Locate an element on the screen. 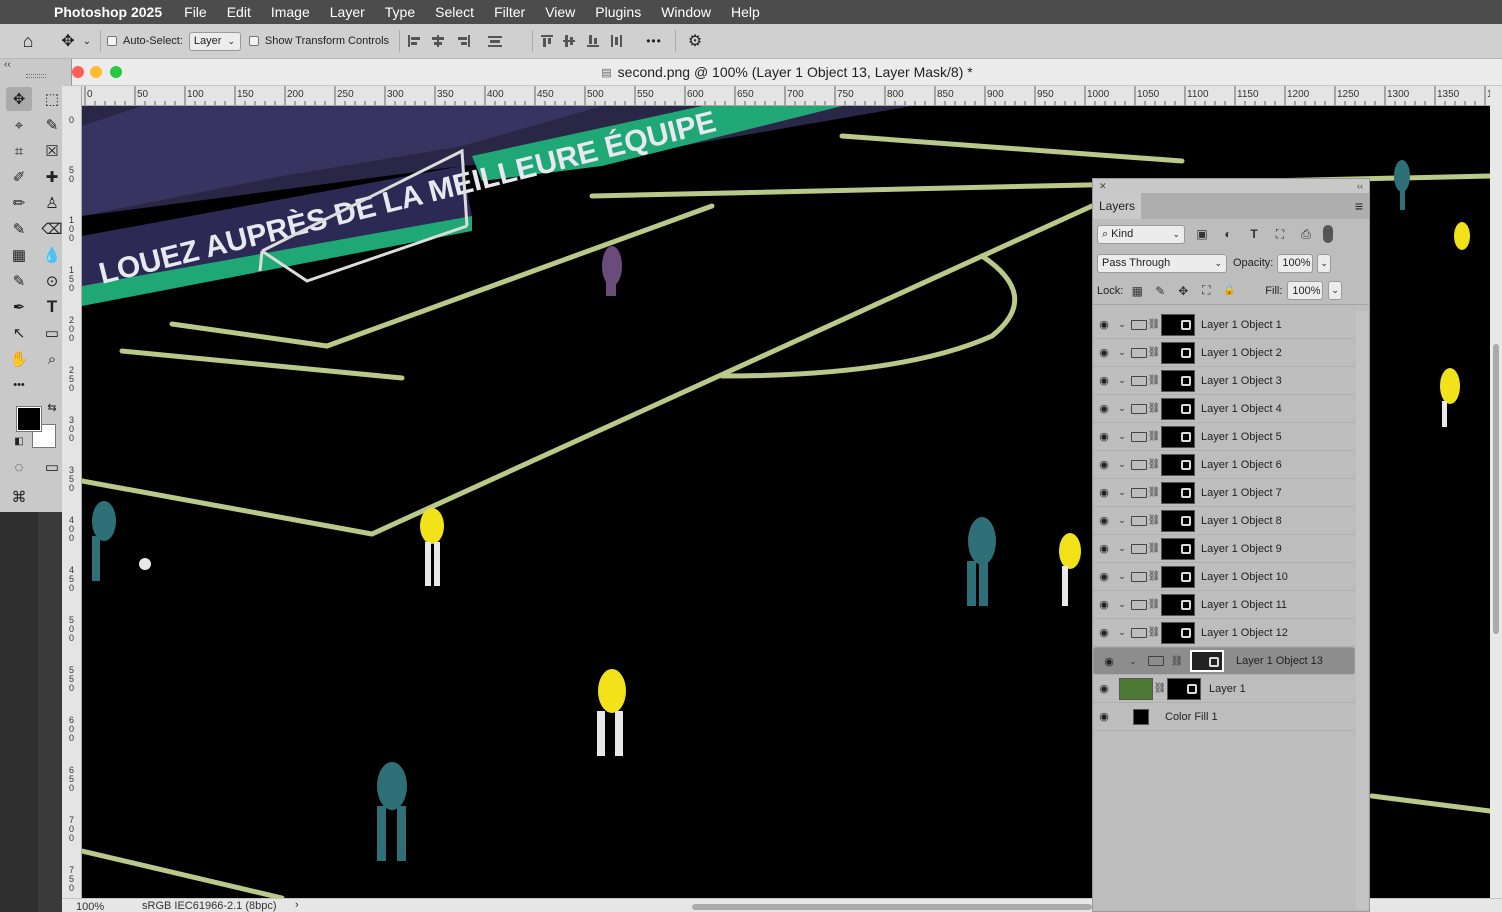 The width and height of the screenshot is (1502, 912). align-buttons is located at coordinates (466, 41).